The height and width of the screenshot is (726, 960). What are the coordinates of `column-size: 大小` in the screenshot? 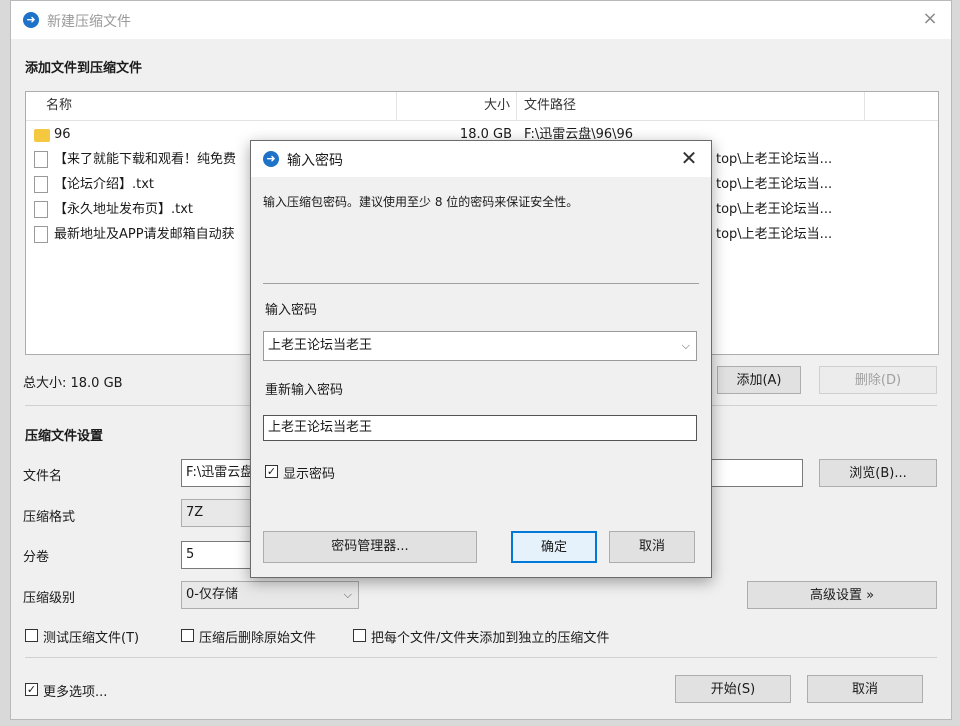 It's located at (458, 106).